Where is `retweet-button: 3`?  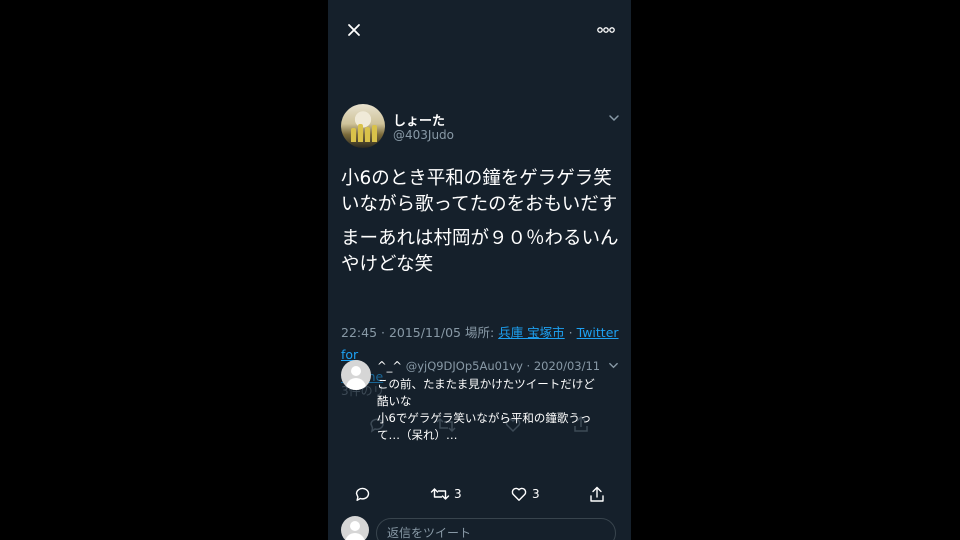 retweet-button: 3 is located at coordinates (446, 494).